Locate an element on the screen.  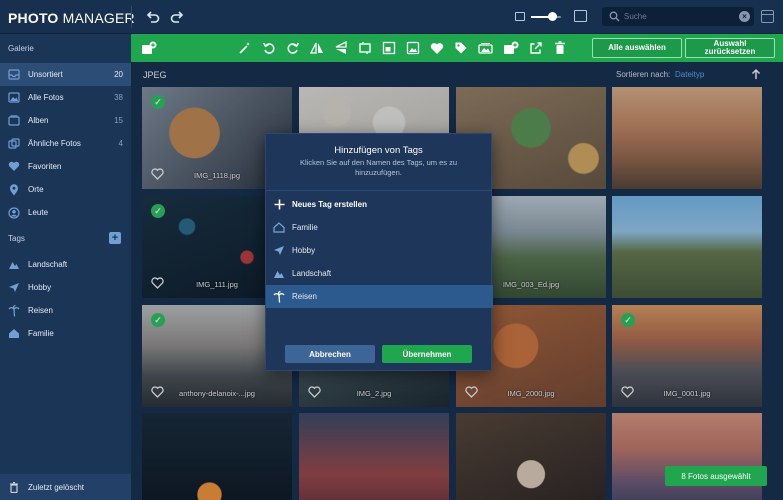
large-thumbnail-icon is located at coordinates (580, 16).